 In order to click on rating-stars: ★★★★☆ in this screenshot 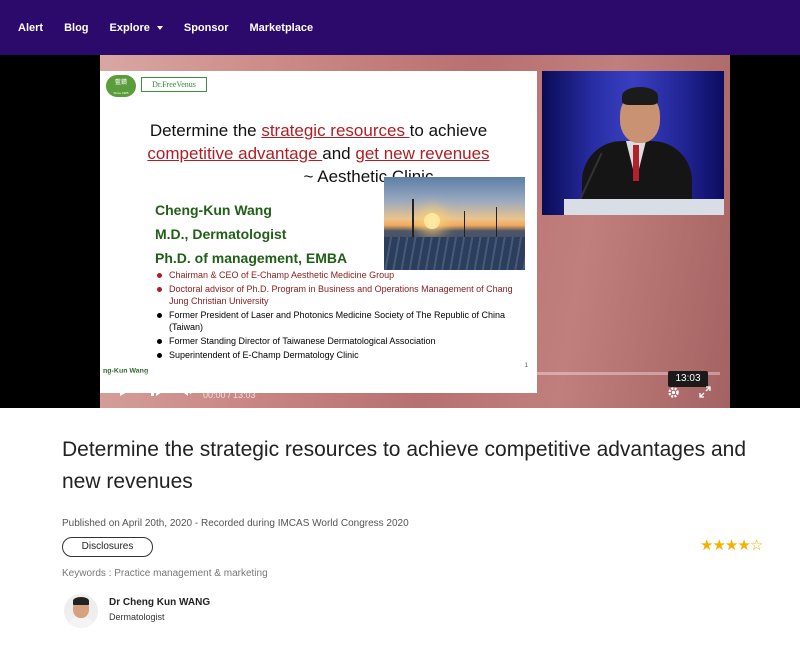, I will do `click(731, 545)`.